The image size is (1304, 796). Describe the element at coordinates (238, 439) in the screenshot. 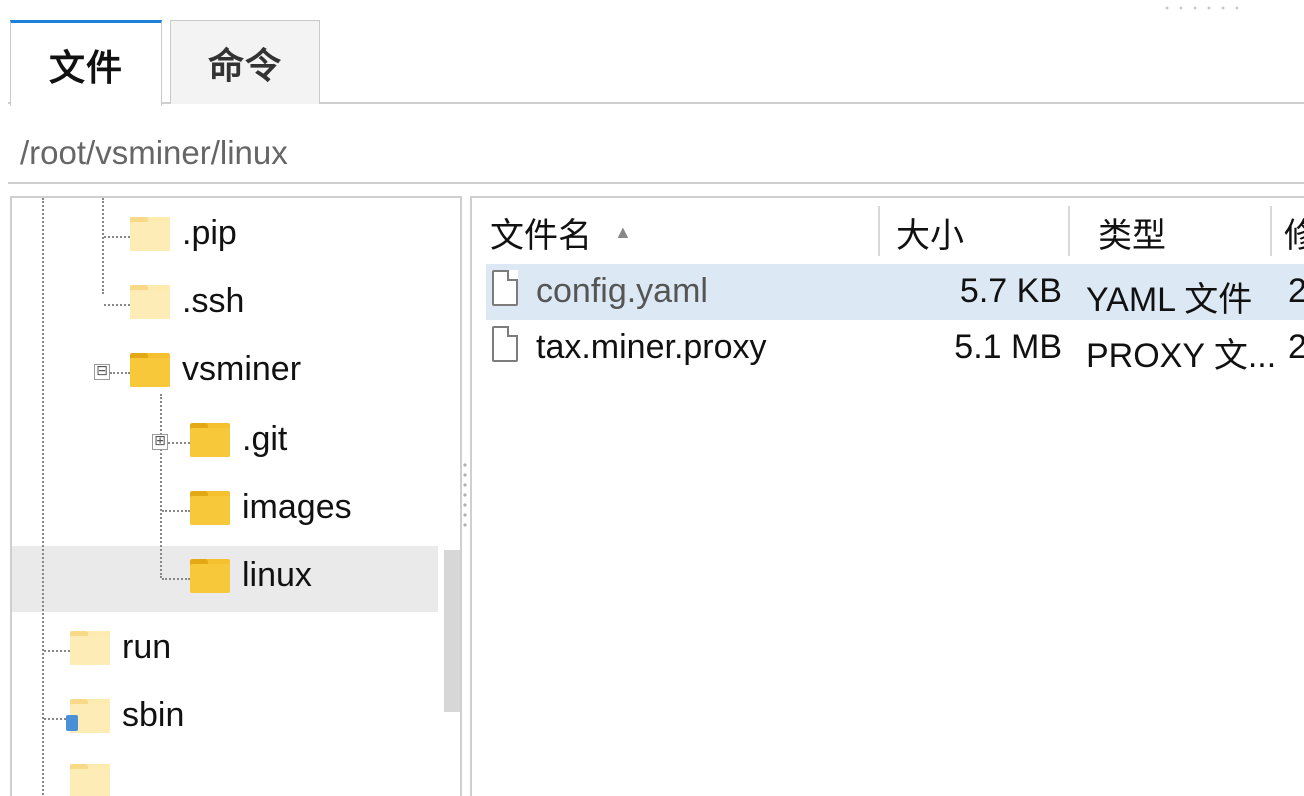

I see `tree-item-git: .git` at that location.